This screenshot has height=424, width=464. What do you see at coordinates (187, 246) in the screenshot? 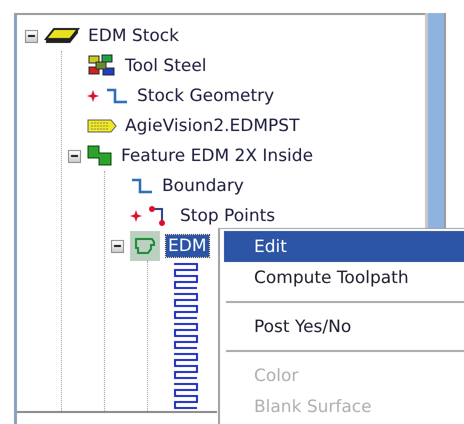
I see `tree-item: EDM` at bounding box center [187, 246].